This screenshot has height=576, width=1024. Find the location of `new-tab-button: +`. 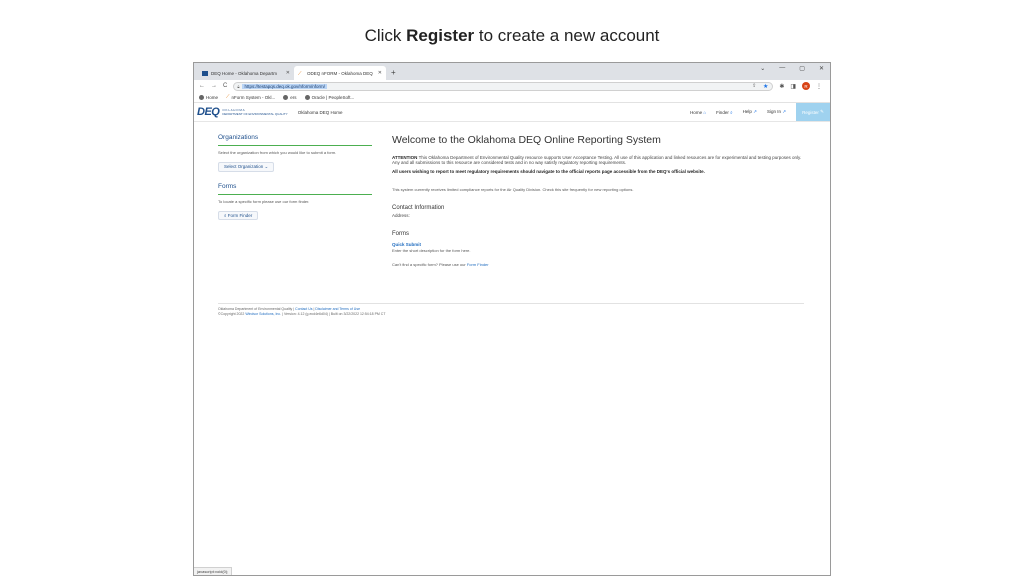

new-tab-button: + is located at coordinates (393, 73).